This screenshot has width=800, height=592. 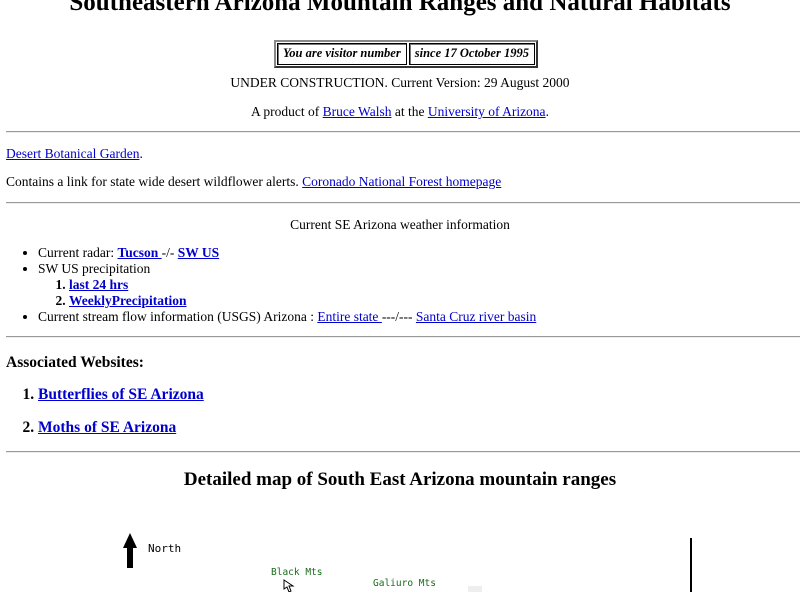 What do you see at coordinates (400, 224) in the screenshot?
I see `weather-heading: Current SE Arizona weather information` at bounding box center [400, 224].